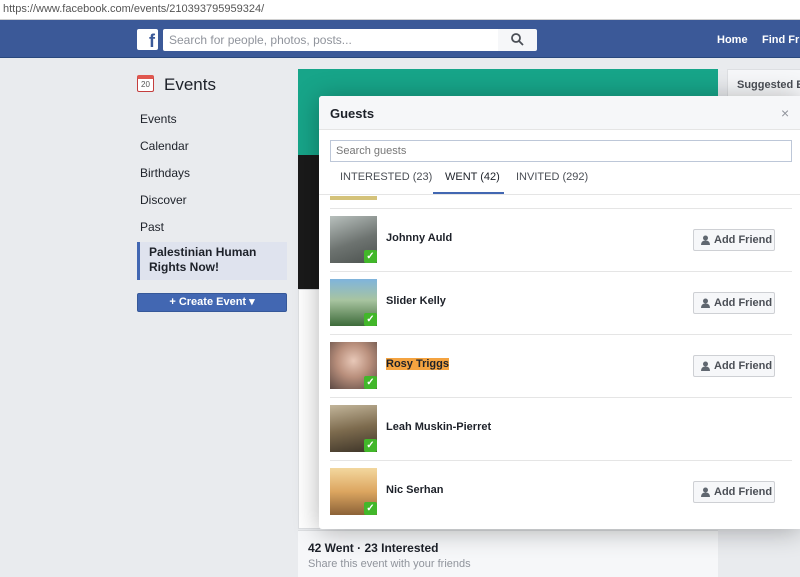 The height and width of the screenshot is (577, 800). I want to click on search-icon, so click(517, 39).